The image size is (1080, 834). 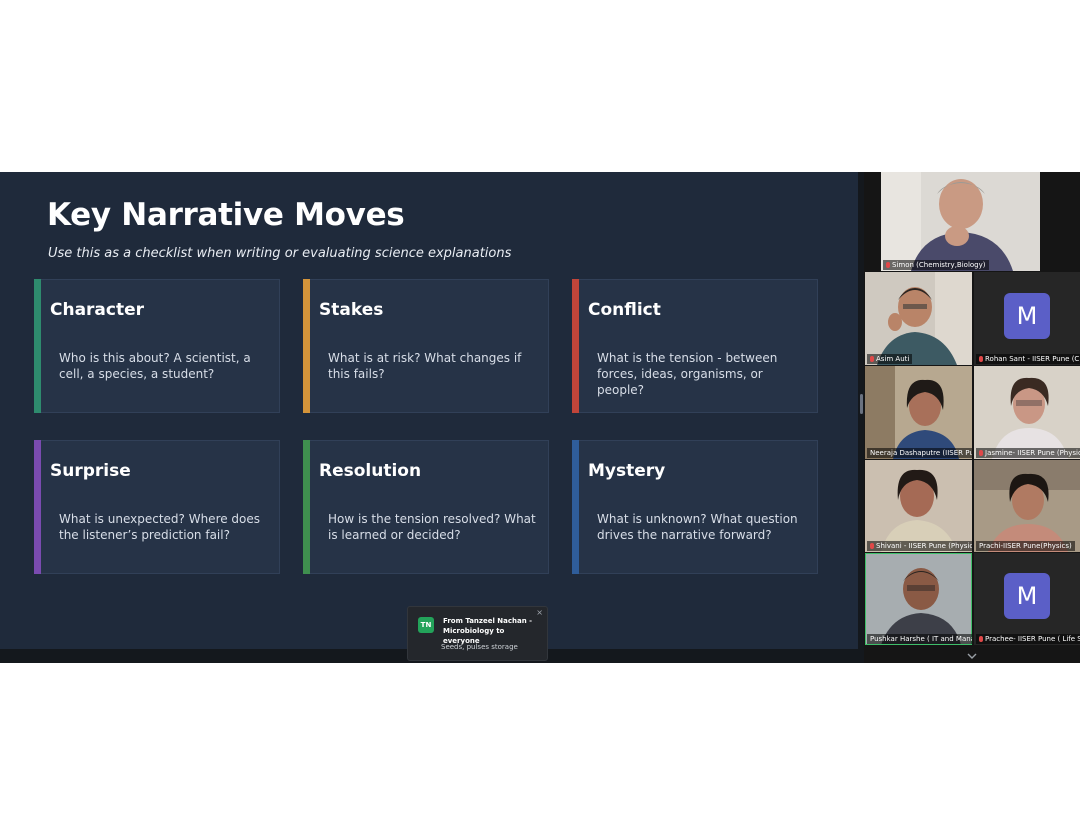 I want to click on participant-name: Asim Auti, so click(x=890, y=359).